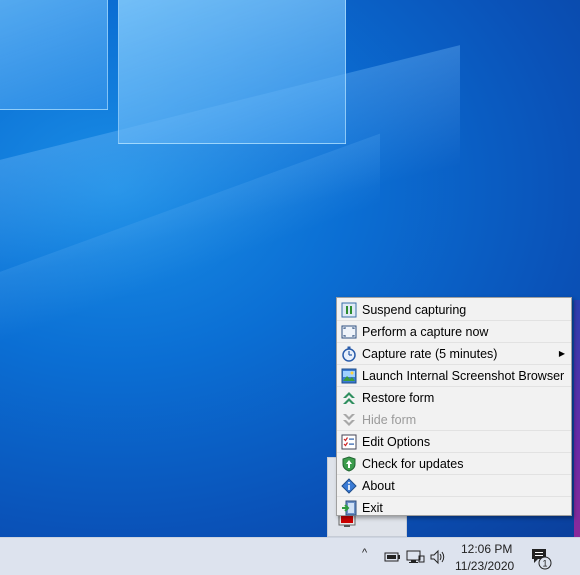 The image size is (580, 575). I want to click on clock-date: 11/23/2020, so click(484, 566).